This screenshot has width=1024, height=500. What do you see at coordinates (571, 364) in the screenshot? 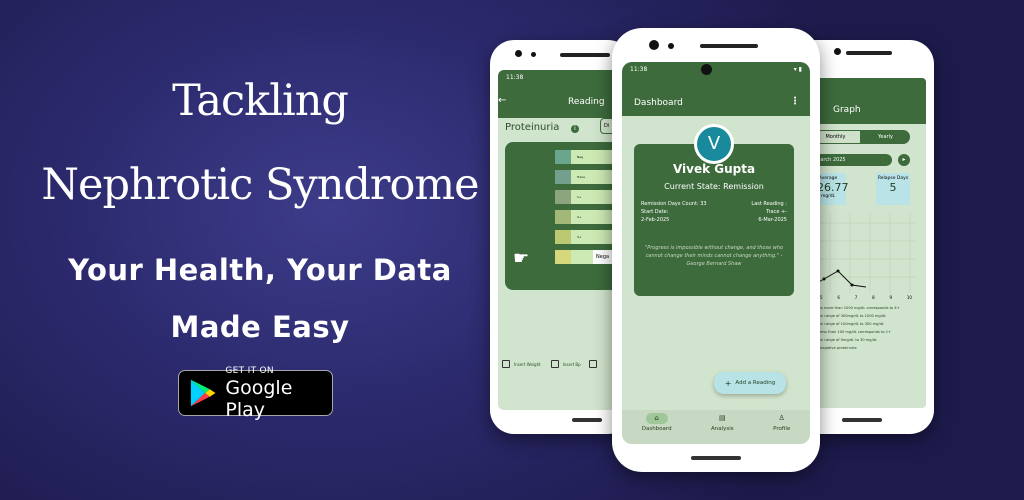
I see `bp-checkbox-label: Insert Bp` at bounding box center [571, 364].